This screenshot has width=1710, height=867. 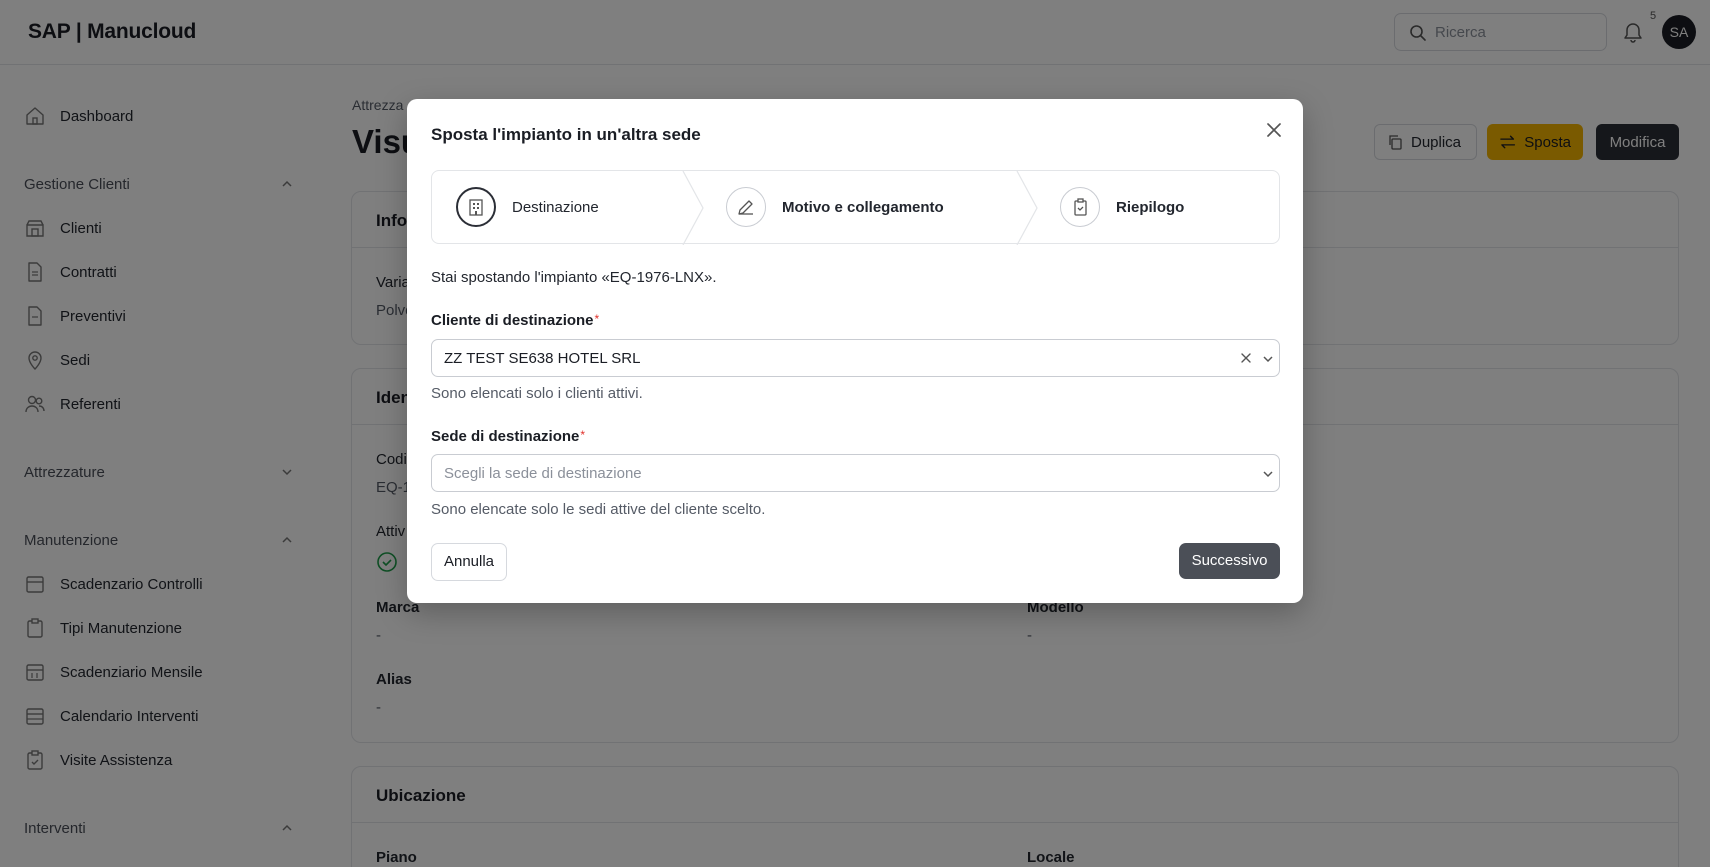 I want to click on step-label: Destinazione, so click(x=555, y=207).